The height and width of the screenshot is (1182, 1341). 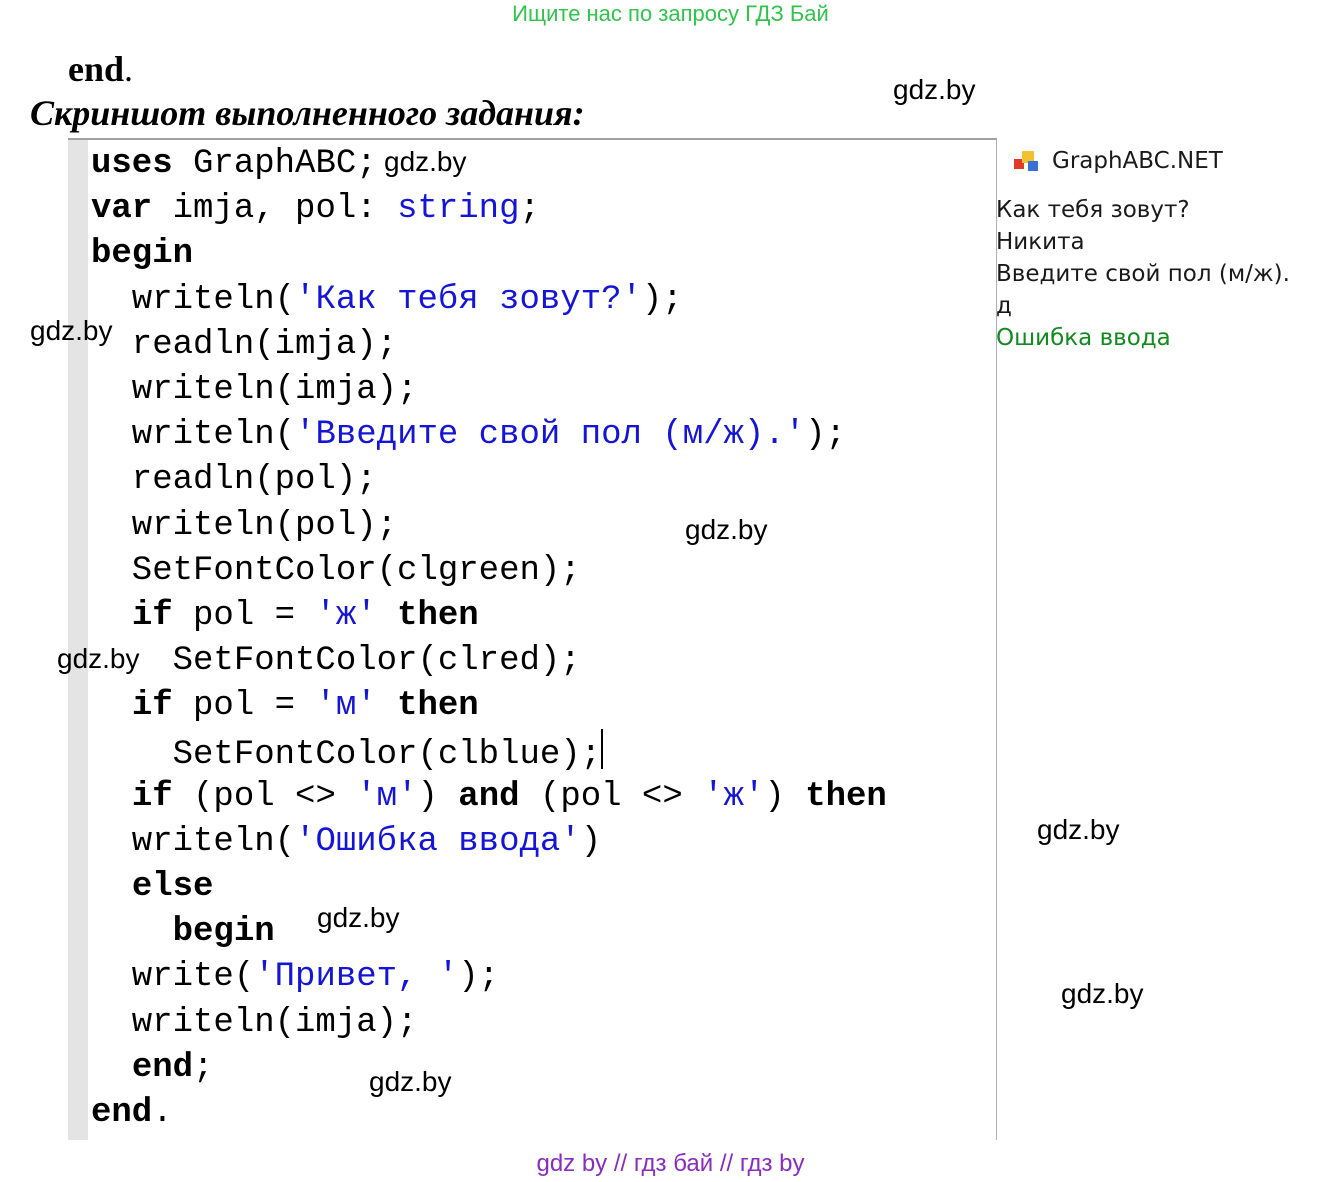 What do you see at coordinates (244, 344) in the screenshot?
I see `code-text: readln(imja);` at bounding box center [244, 344].